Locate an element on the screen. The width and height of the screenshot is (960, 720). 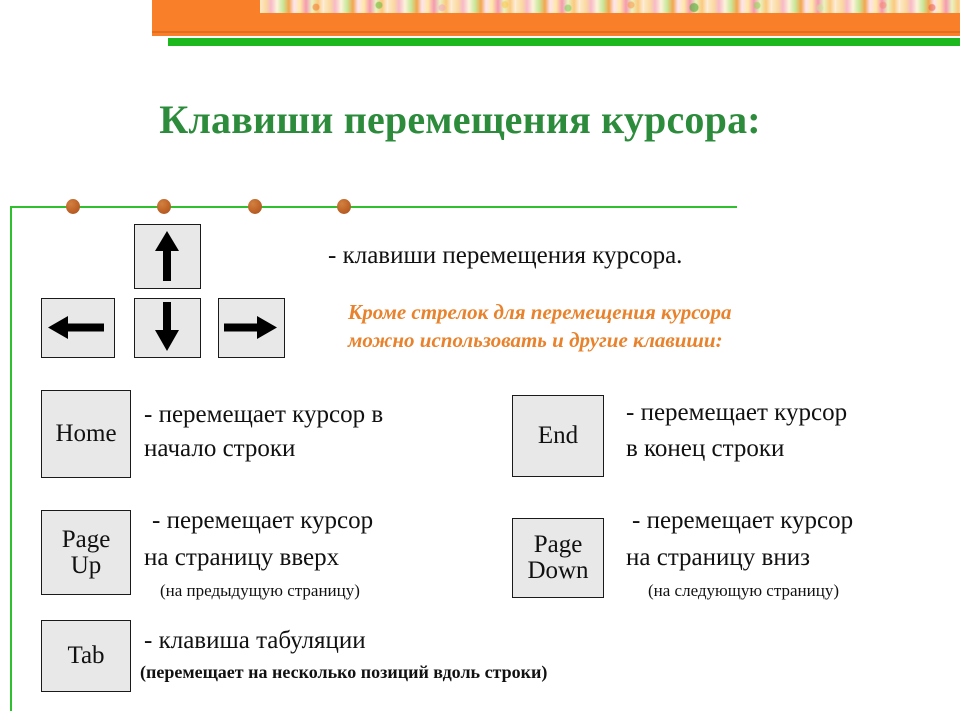
key-label-page-up: Page Up is located at coordinates (86, 552).